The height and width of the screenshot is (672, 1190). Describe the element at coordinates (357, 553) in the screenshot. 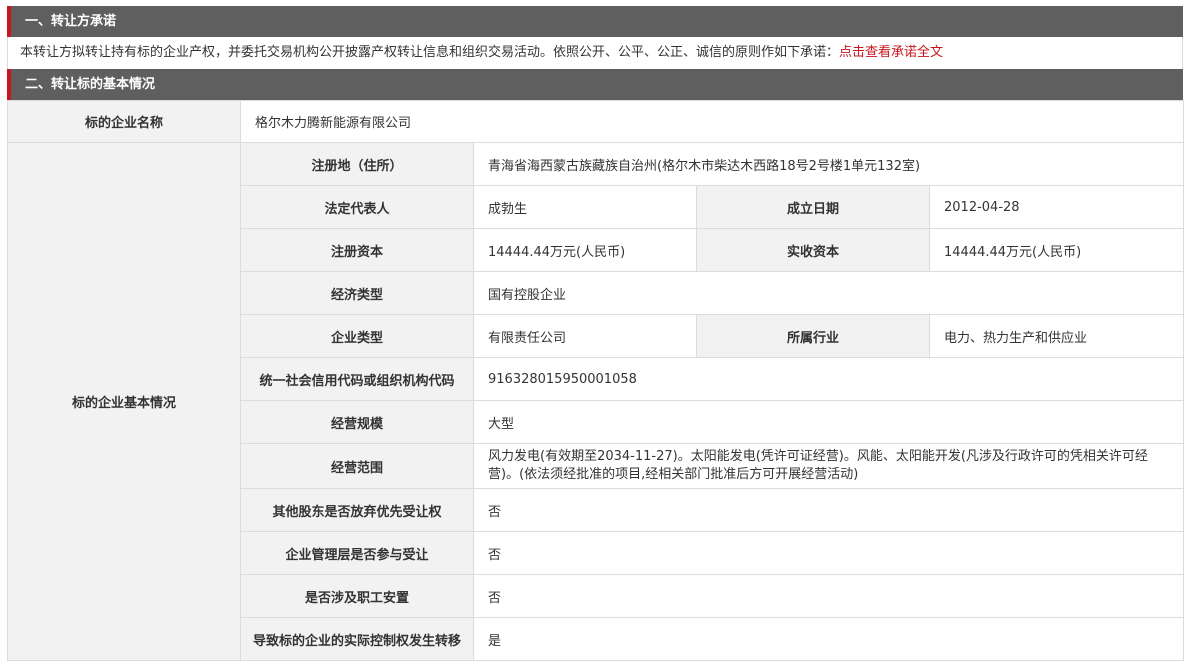

I see `mgmt-label: 企业管理层是否参与受让` at that location.